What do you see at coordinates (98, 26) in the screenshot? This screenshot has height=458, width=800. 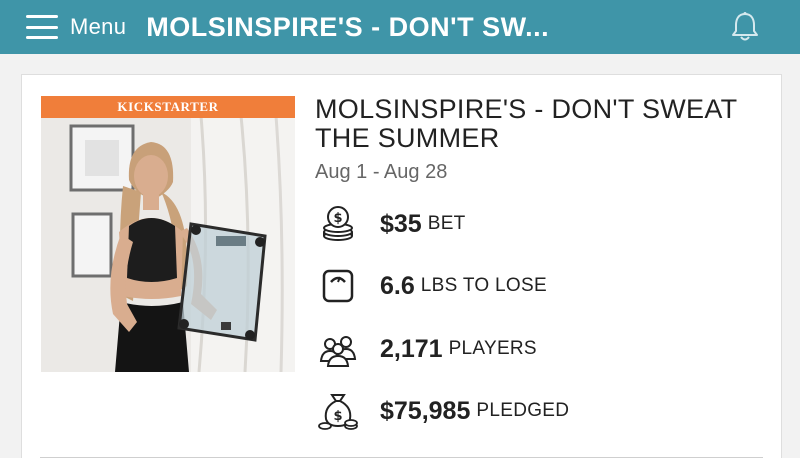 I see `menu-label: Menu` at bounding box center [98, 26].